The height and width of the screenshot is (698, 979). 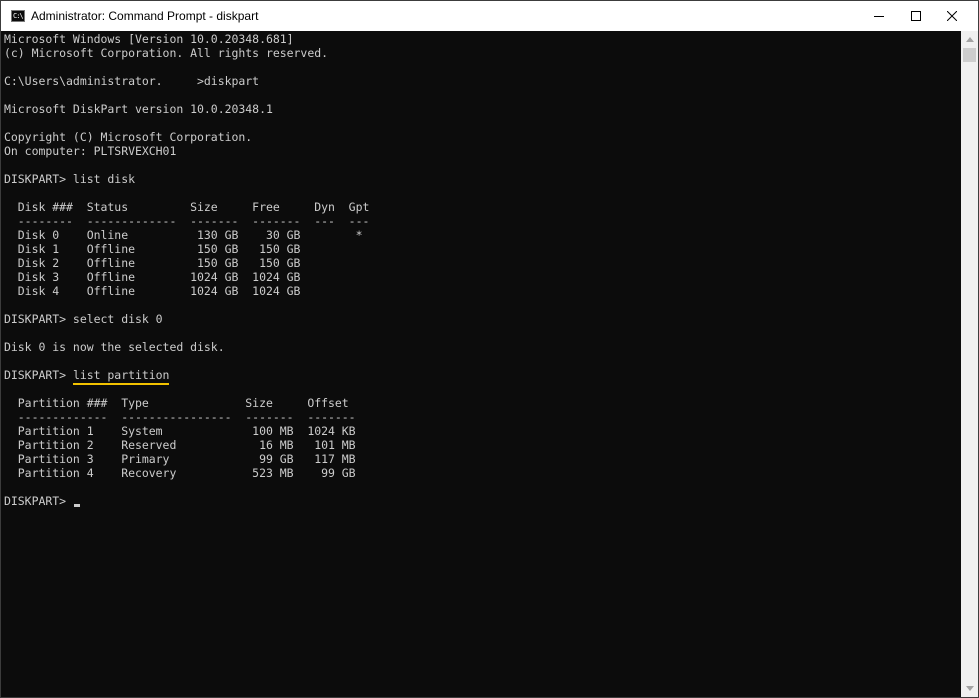 I want to click on console-line: DISKPART> select disk 0, so click(x=83, y=319).